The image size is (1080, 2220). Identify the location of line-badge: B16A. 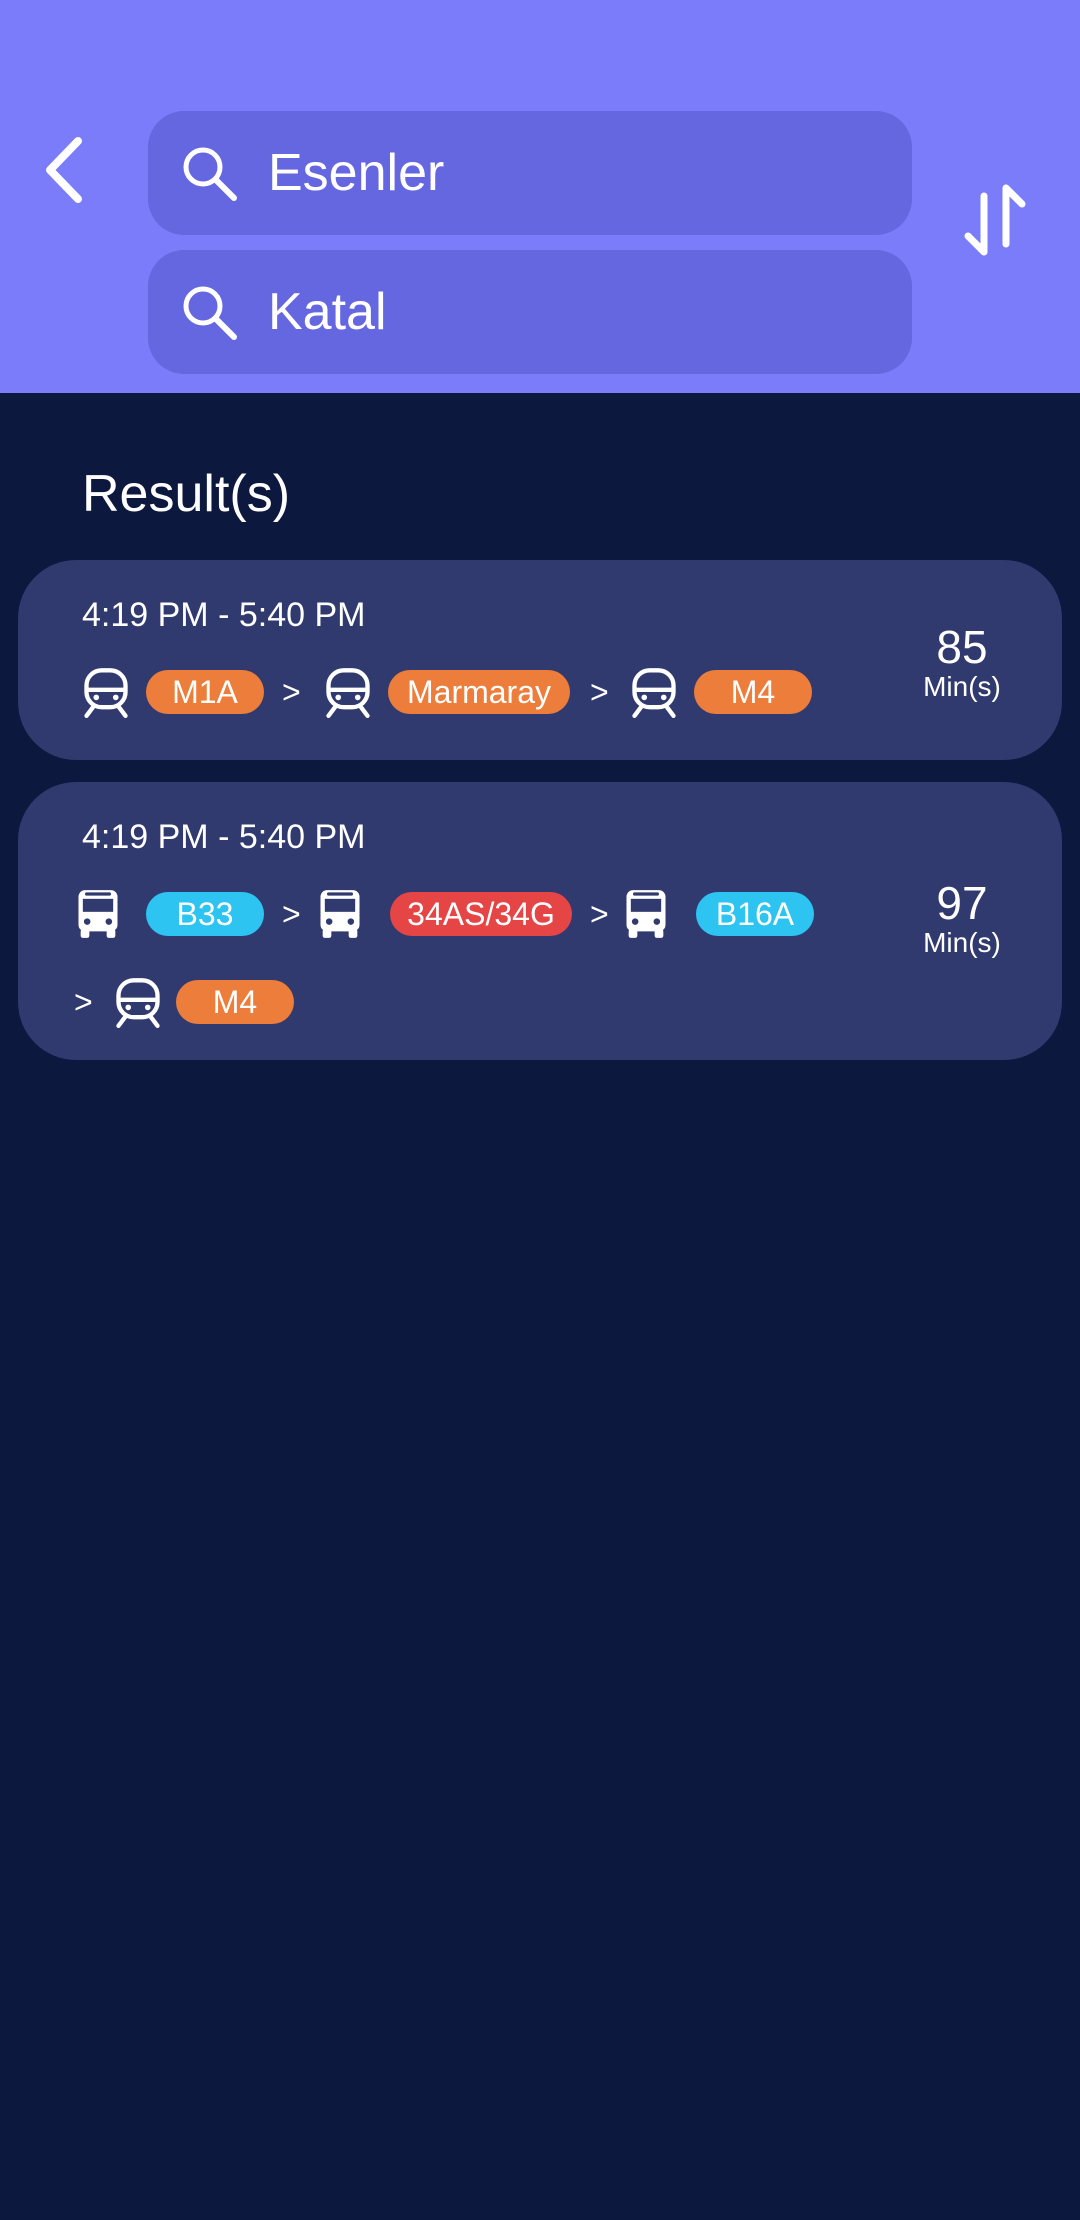
(755, 914).